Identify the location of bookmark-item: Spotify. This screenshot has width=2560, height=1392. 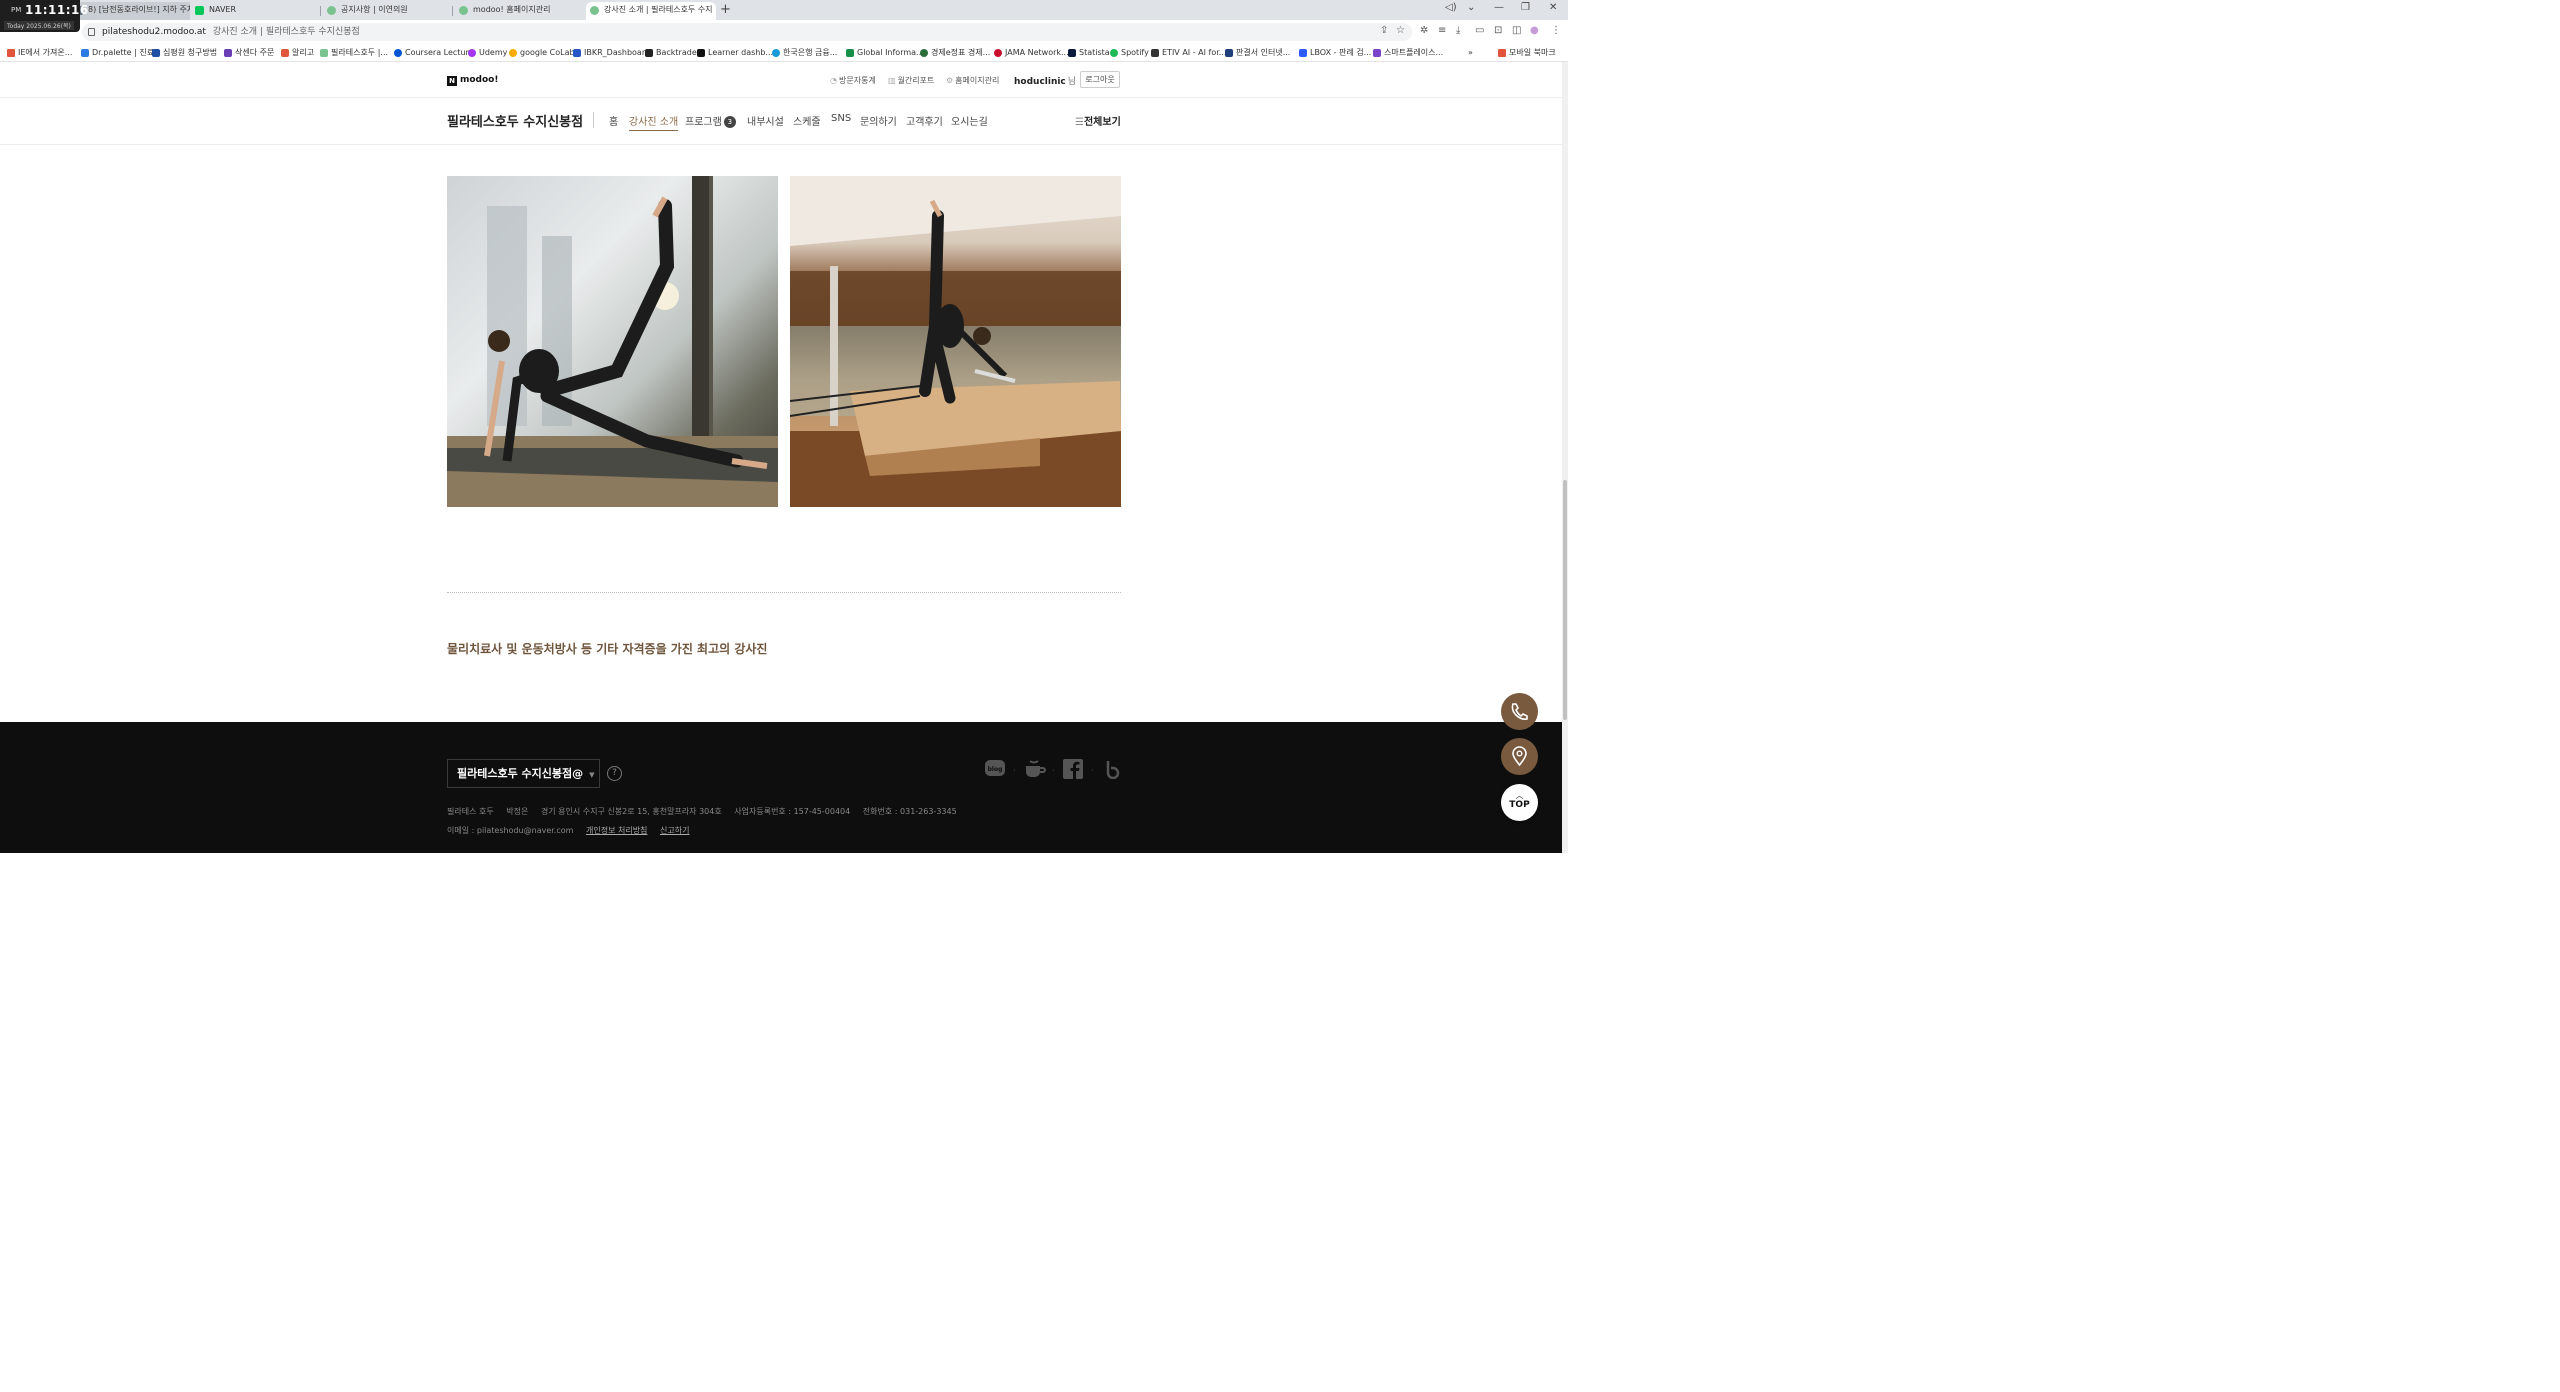
(1129, 53).